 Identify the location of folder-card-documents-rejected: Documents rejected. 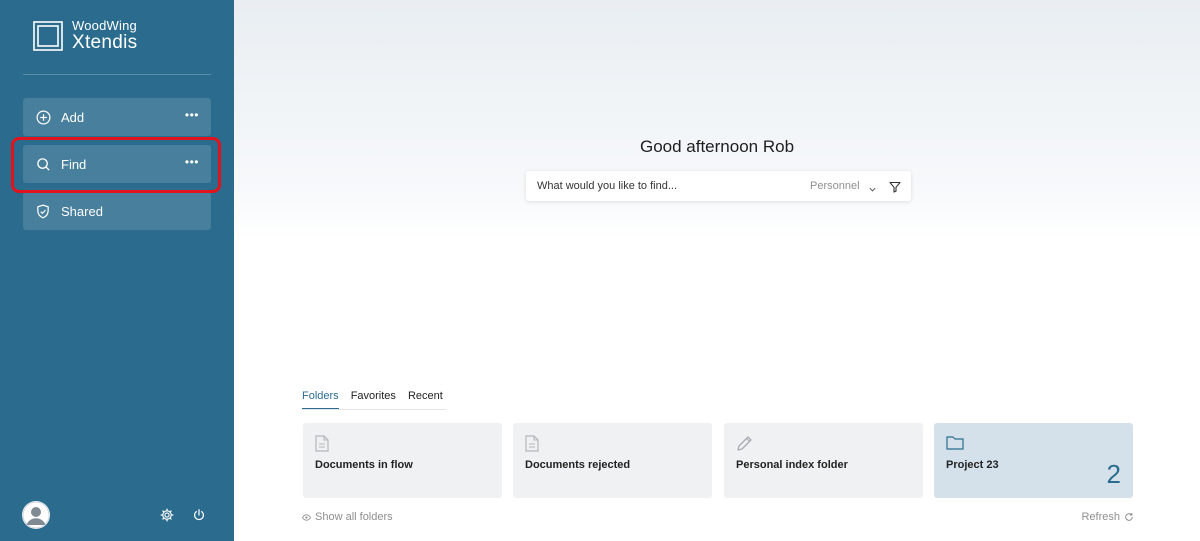
(612, 460).